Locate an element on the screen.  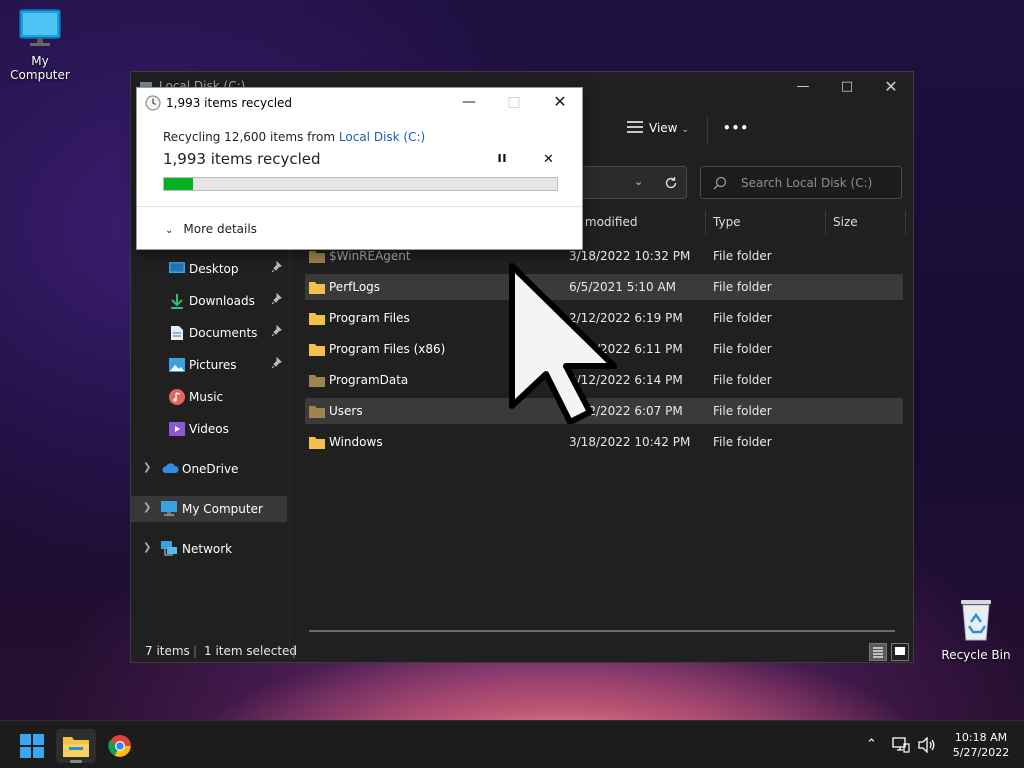
show-hidden-icons-button: ⌃ is located at coordinates (871, 744).